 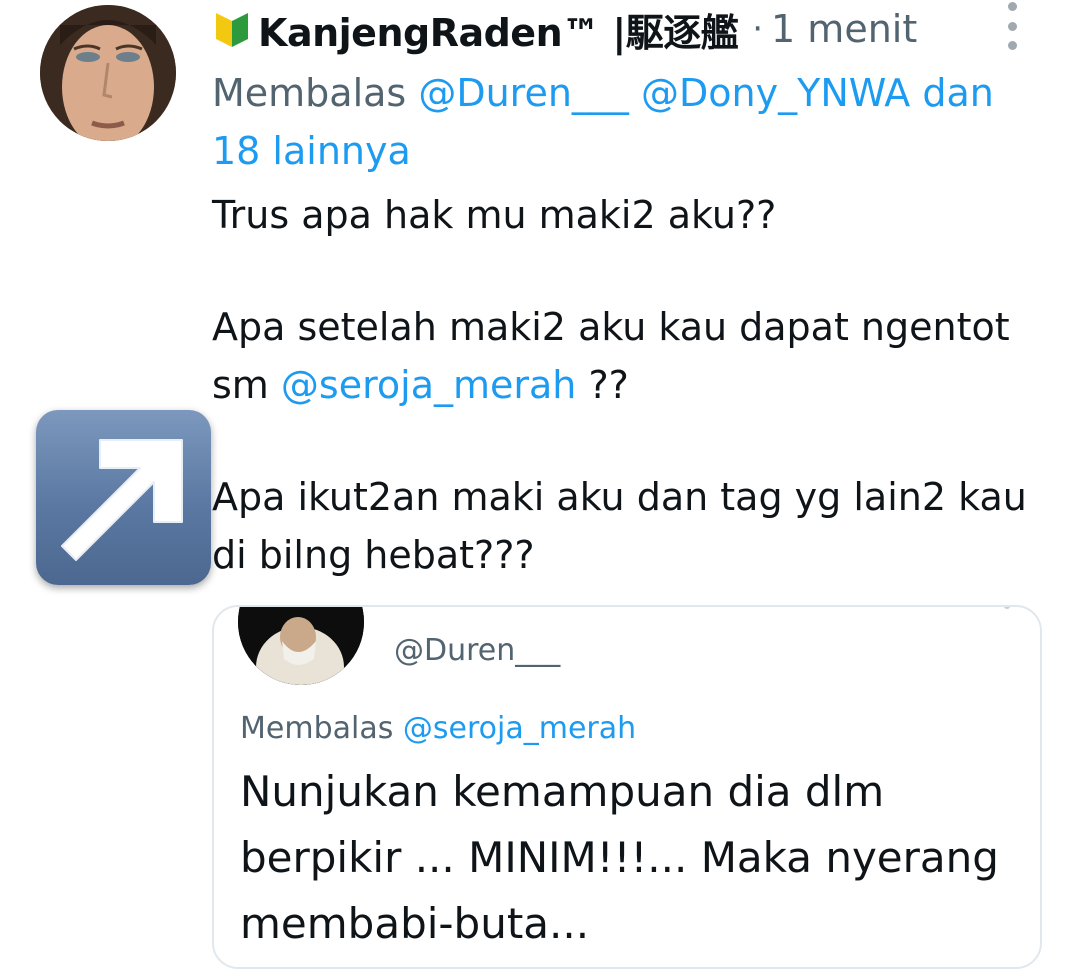 I want to click on tweet-header: KanjengRaden™ |駆逐艦 · 1 menit, so click(x=564, y=29).